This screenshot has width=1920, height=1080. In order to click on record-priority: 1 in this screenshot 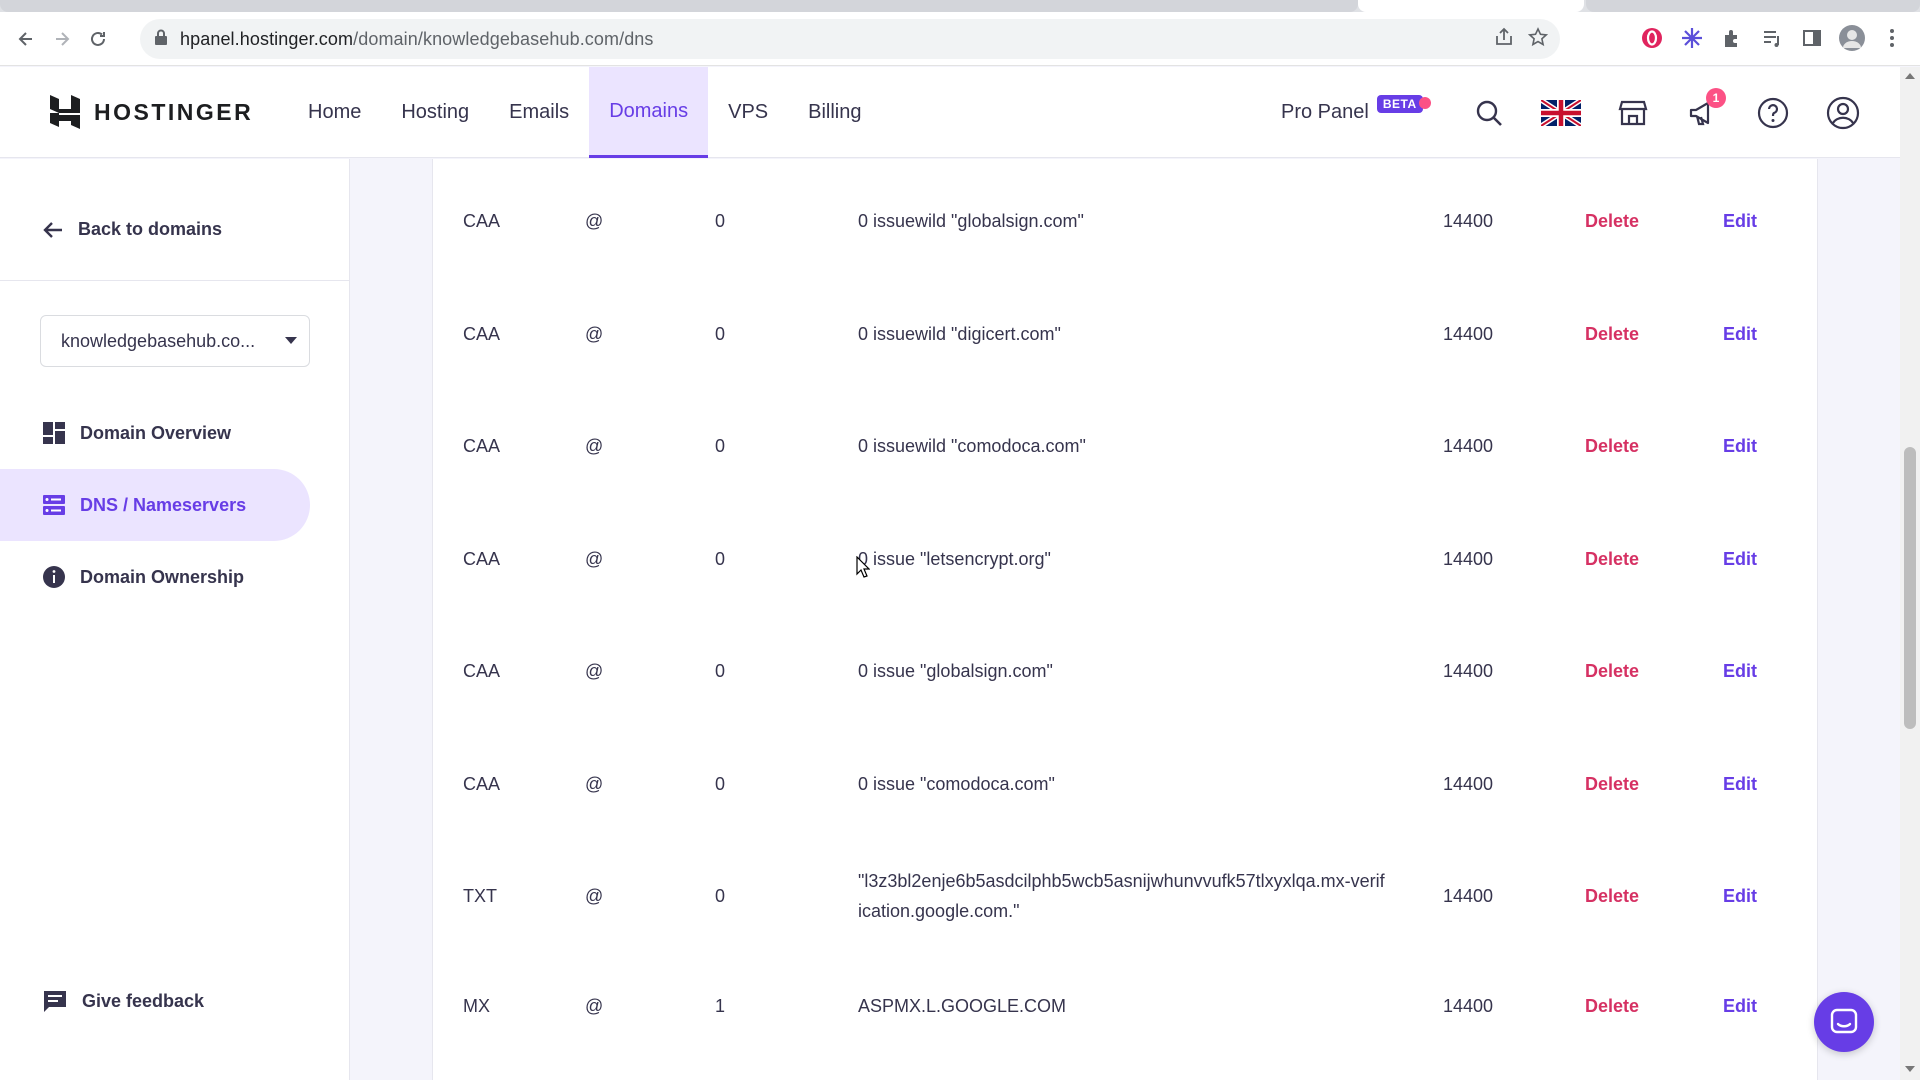, I will do `click(720, 1005)`.